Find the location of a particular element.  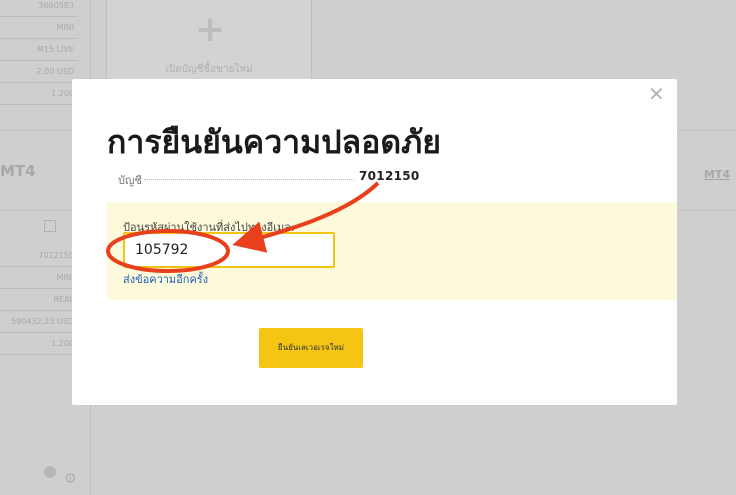

platform-link: MT4 is located at coordinates (716, 174).